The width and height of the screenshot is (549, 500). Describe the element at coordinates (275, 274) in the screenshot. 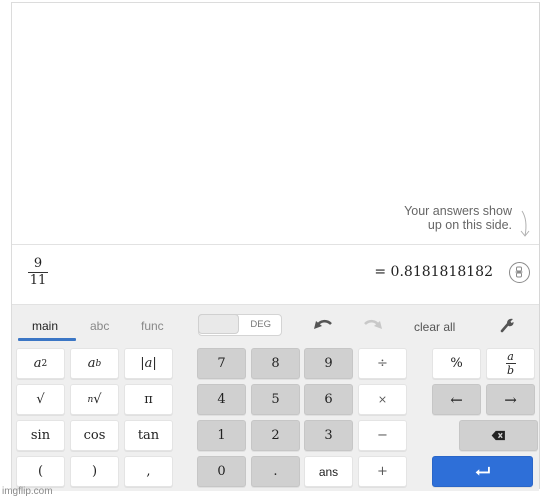

I see `expression-row: 9 11 = 0.8181818182` at that location.